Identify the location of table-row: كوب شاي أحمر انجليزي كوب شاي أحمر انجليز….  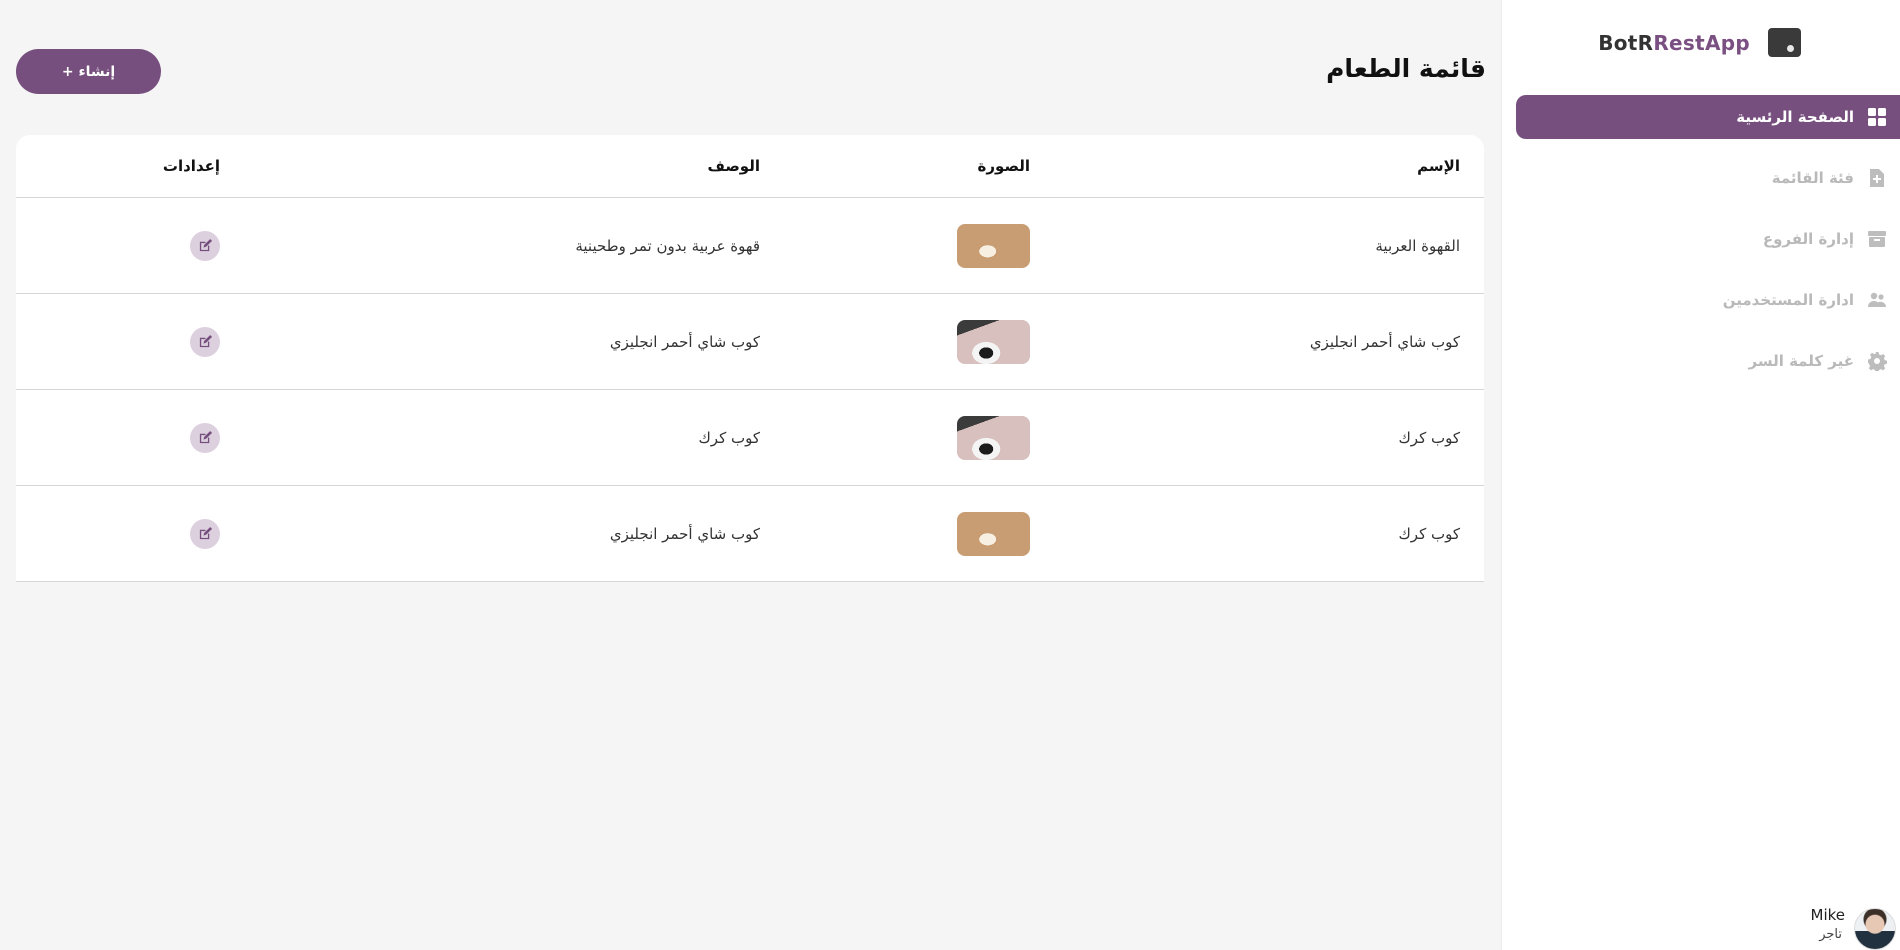
(750, 342).